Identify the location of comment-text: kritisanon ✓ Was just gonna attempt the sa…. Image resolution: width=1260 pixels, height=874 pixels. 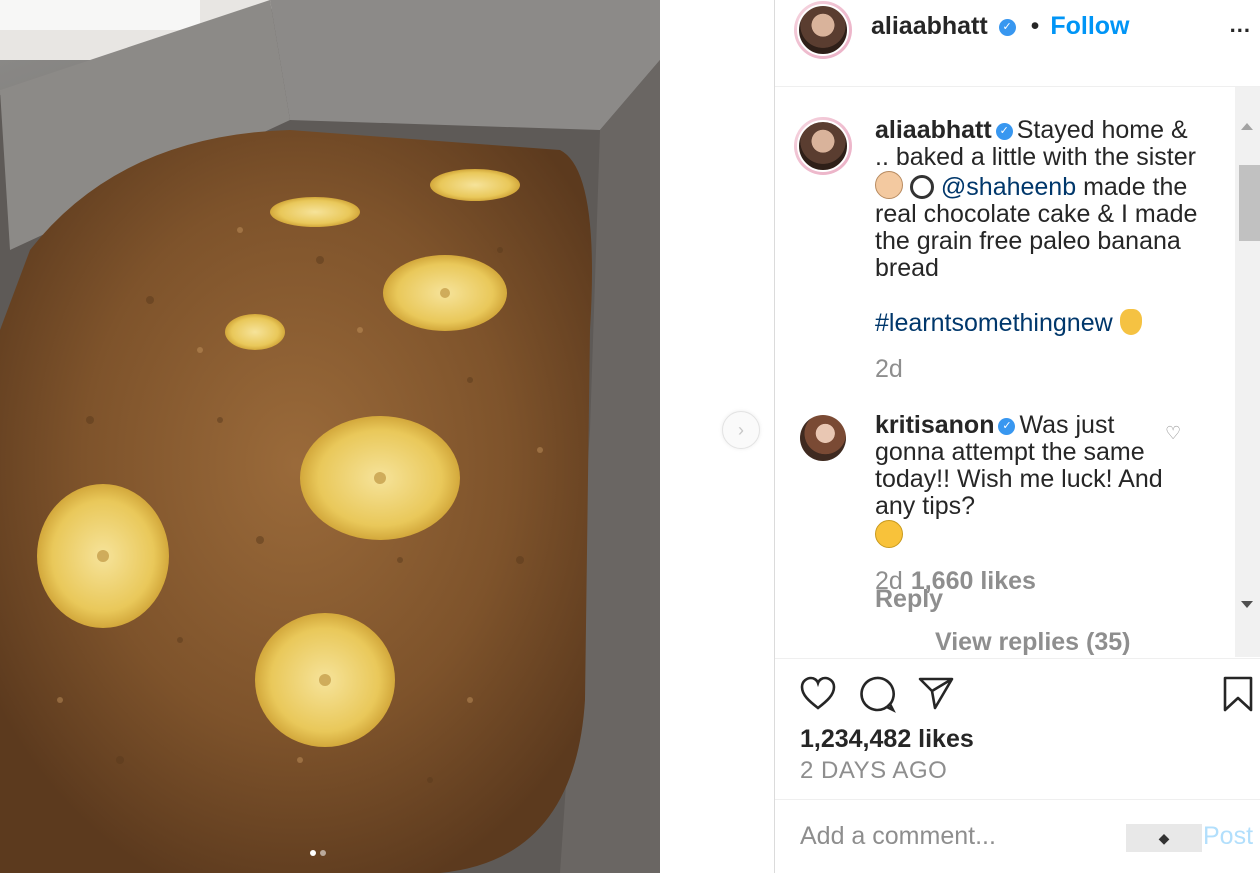
(1020, 481).